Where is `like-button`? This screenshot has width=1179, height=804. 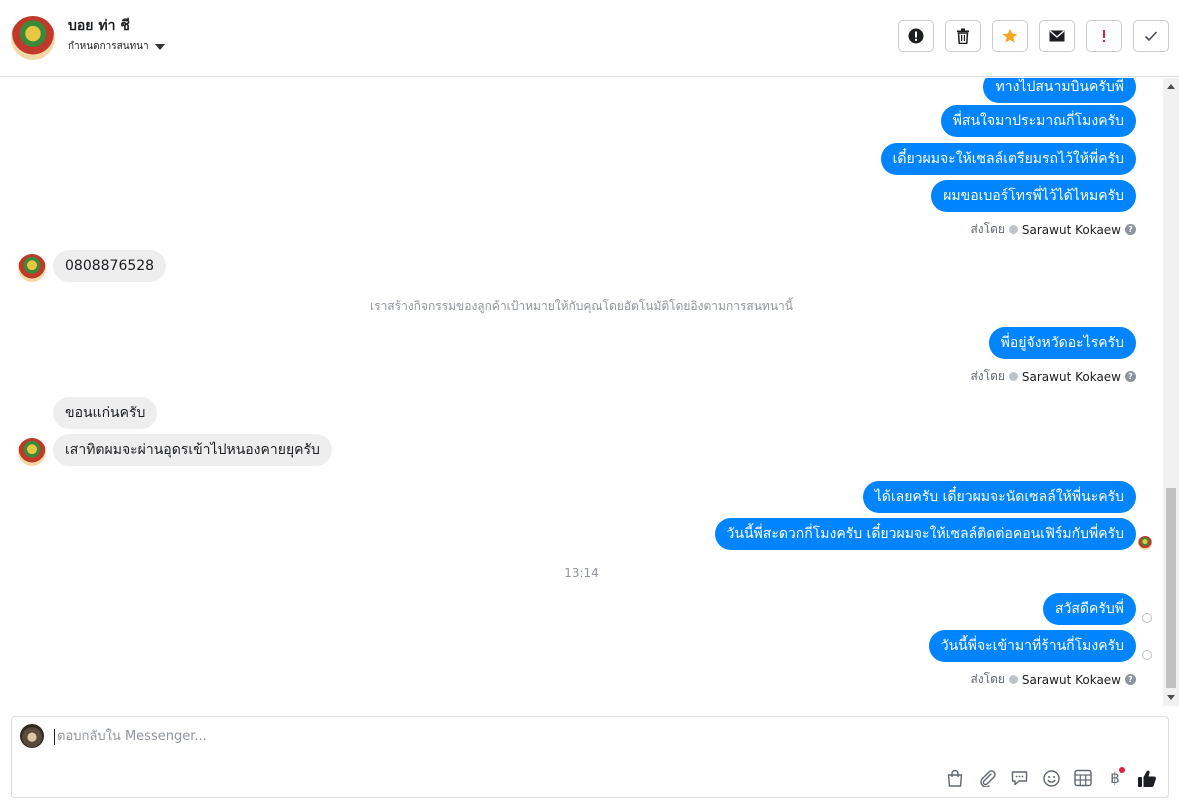 like-button is located at coordinates (1147, 778).